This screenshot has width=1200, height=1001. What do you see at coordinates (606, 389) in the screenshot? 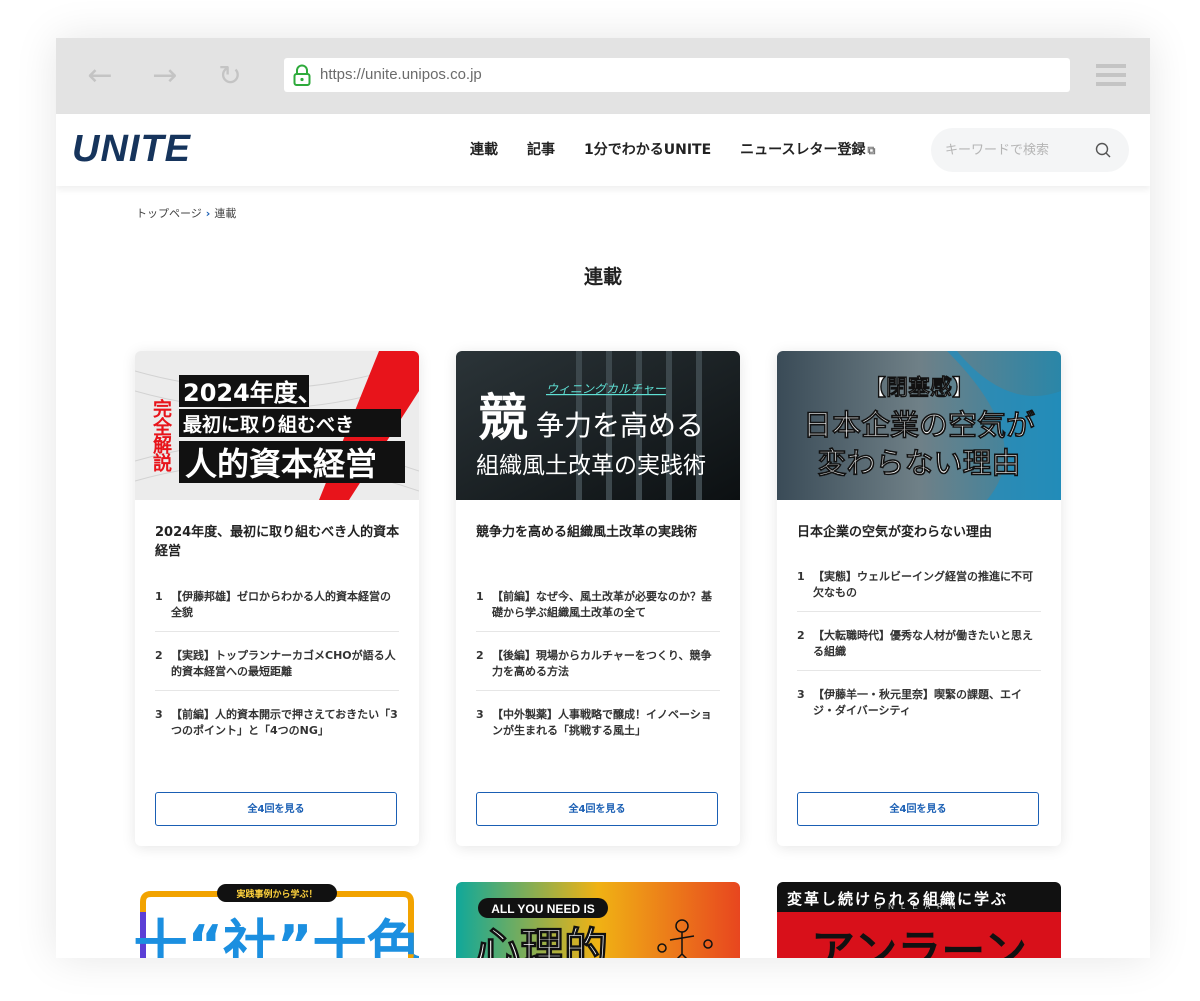
I see `thumb-text: ウィニングカルチャー` at bounding box center [606, 389].